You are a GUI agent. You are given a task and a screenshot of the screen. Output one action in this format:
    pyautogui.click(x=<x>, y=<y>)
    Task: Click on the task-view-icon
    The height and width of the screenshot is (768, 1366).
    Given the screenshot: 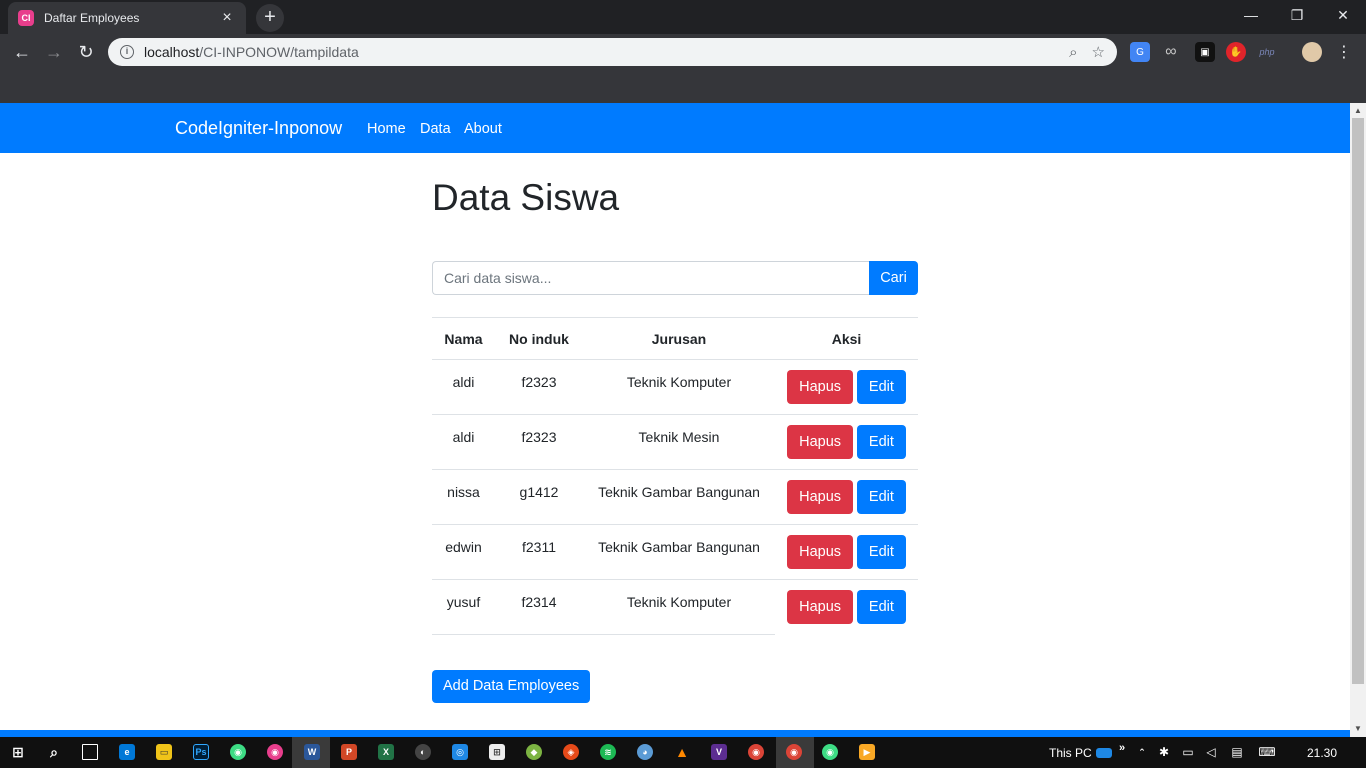 What is the action you would take?
    pyautogui.click(x=90, y=752)
    